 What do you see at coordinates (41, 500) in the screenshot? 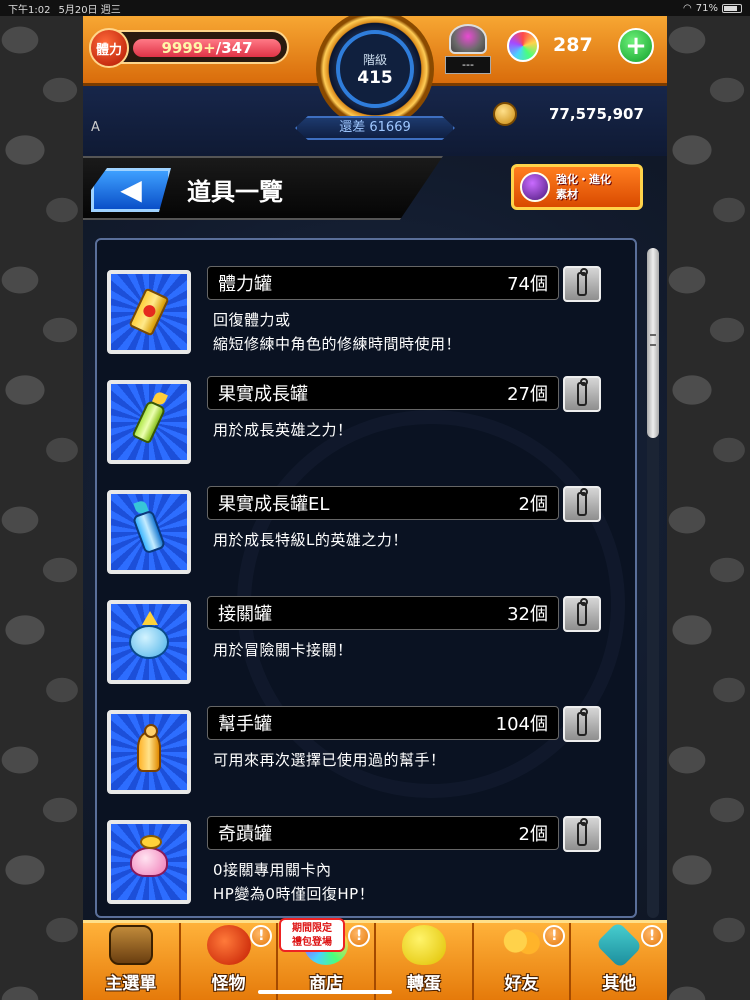
I see `stone-wall-left` at bounding box center [41, 500].